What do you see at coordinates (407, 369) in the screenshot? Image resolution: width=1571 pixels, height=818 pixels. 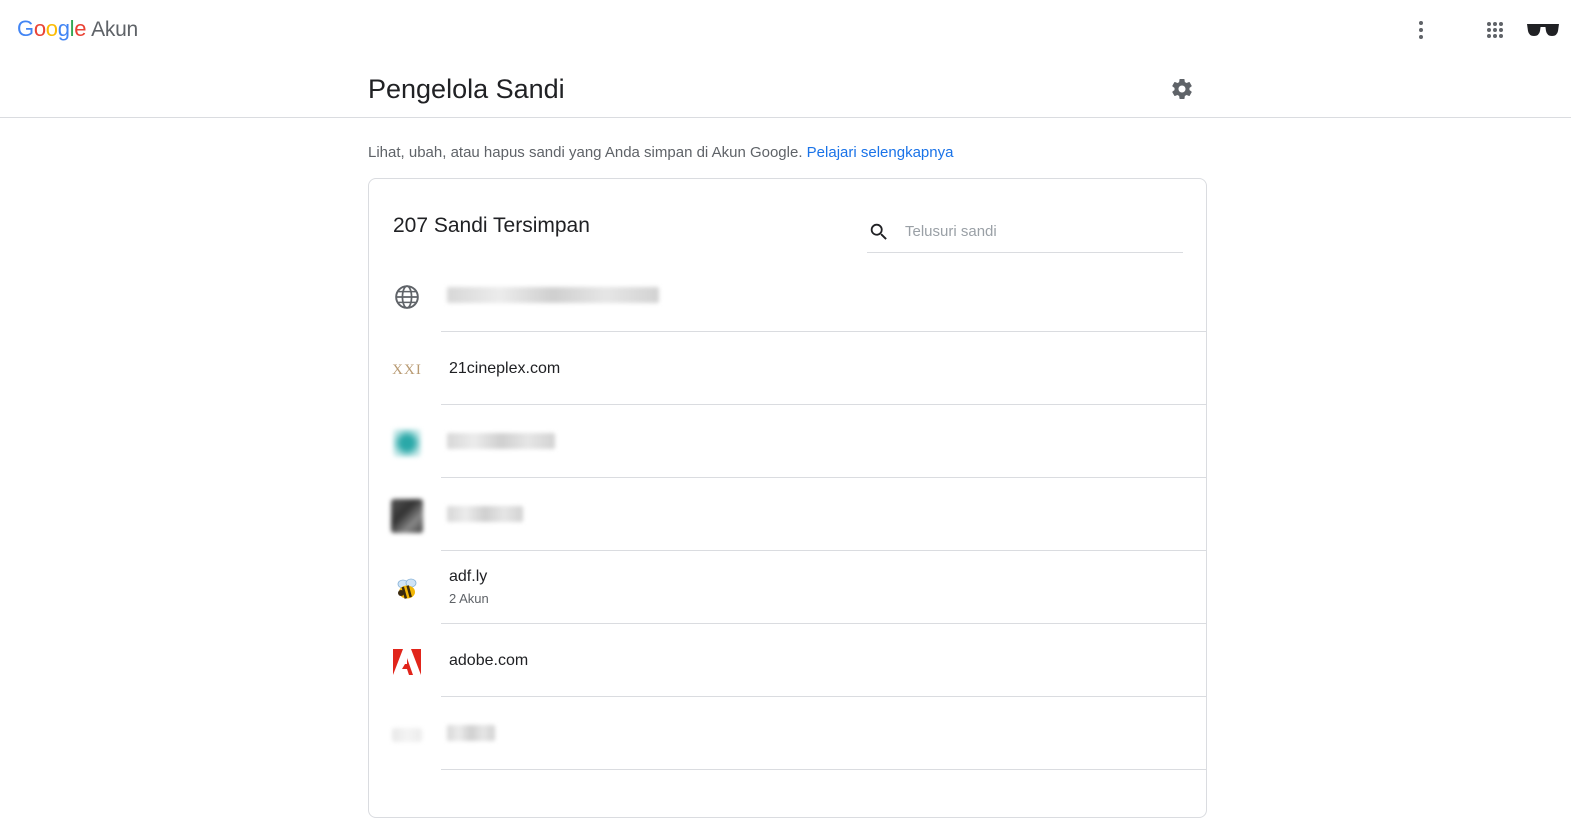 I see `xxi-logo-icon: XXI` at bounding box center [407, 369].